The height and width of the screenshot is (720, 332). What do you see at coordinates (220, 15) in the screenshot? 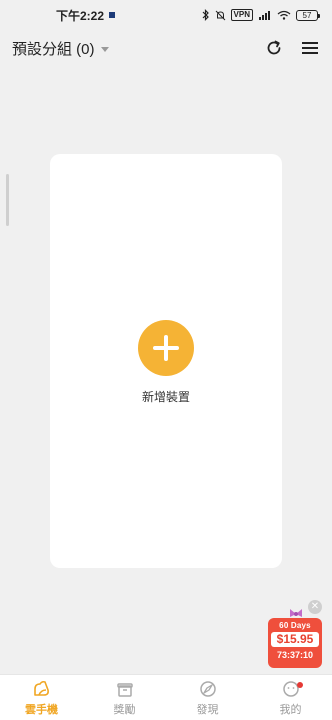
I see `mute-bell-icon` at bounding box center [220, 15].